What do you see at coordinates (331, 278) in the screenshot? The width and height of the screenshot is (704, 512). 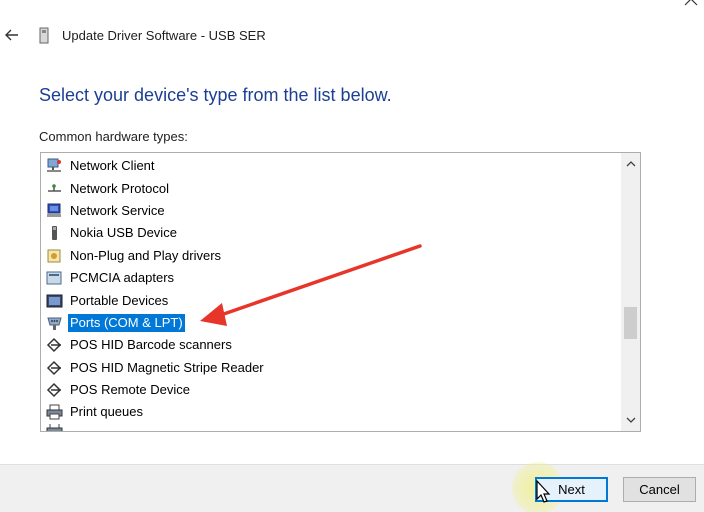 I see `list-item-pcmcia: PCMCIA adapters` at bounding box center [331, 278].